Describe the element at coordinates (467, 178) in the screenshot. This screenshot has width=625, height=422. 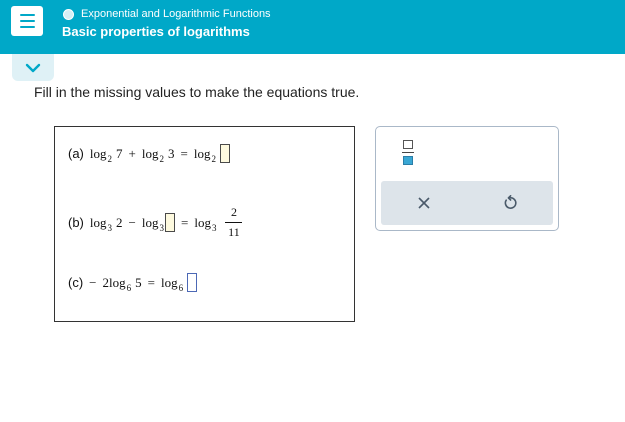
I see `math-tools-panel` at that location.